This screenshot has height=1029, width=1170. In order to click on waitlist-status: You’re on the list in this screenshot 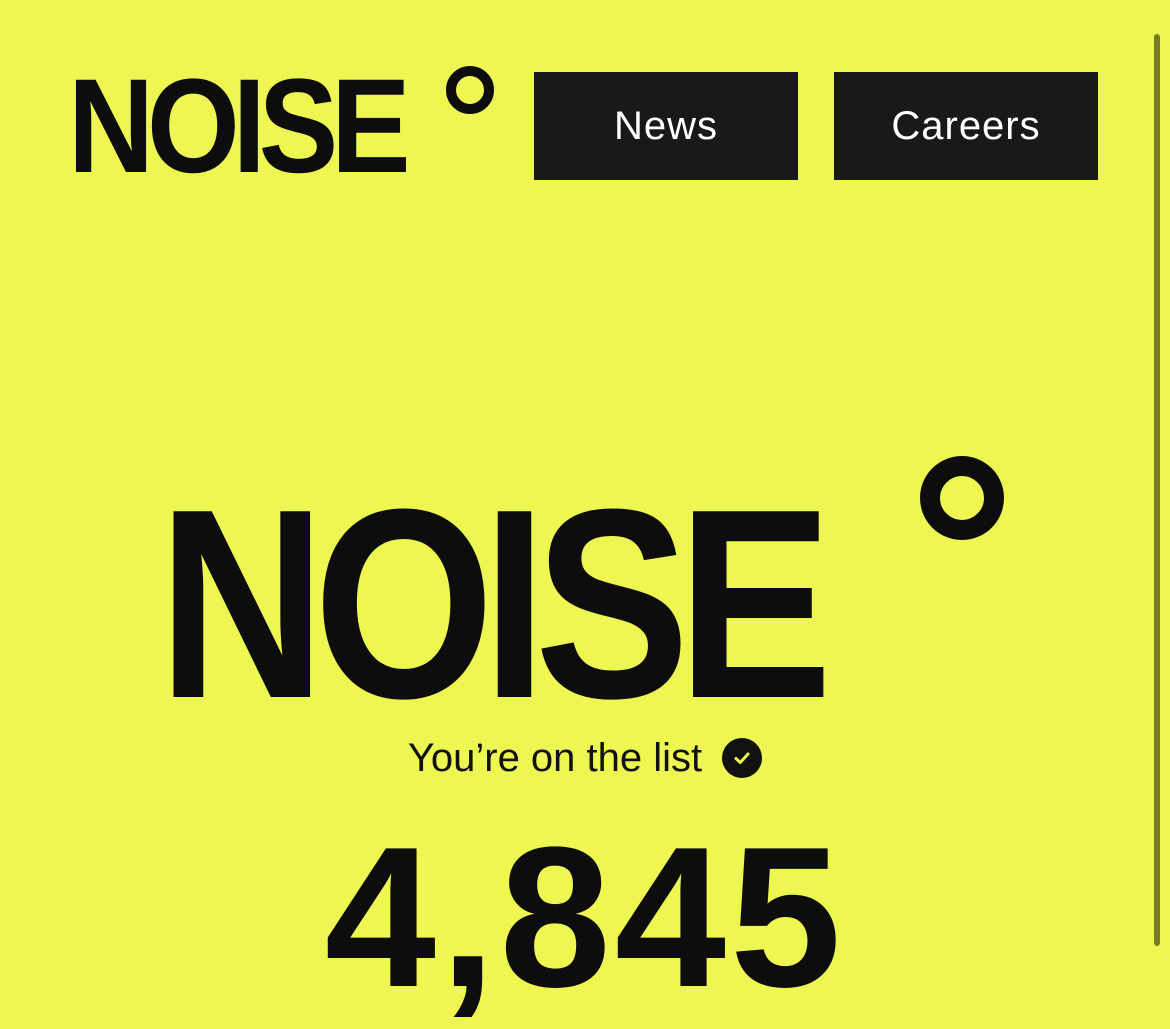, I will do `click(585, 758)`.